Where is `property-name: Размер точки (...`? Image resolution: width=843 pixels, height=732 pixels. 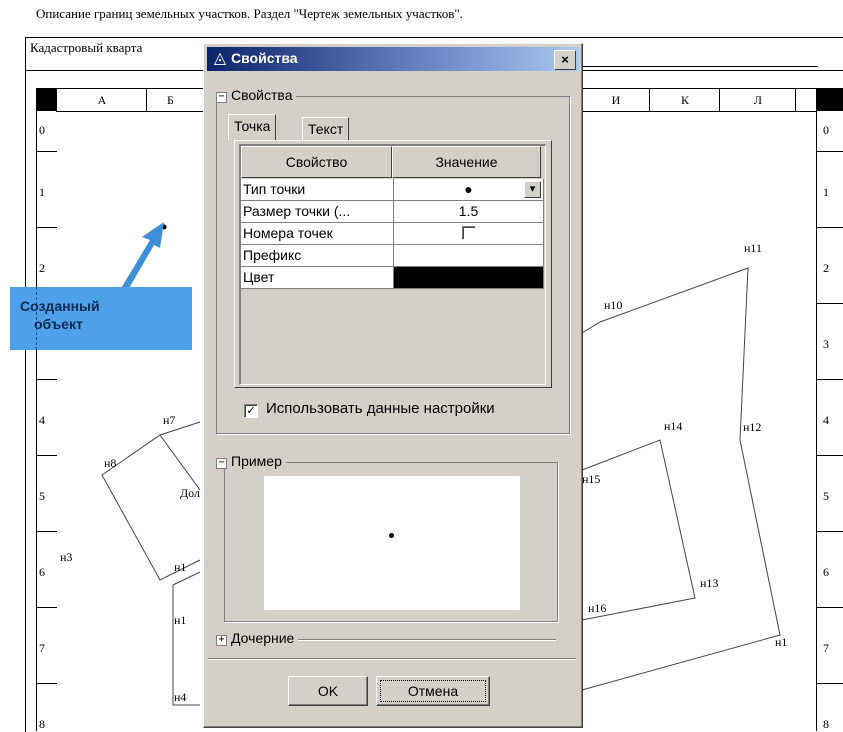 property-name: Размер точки (... is located at coordinates (317, 212).